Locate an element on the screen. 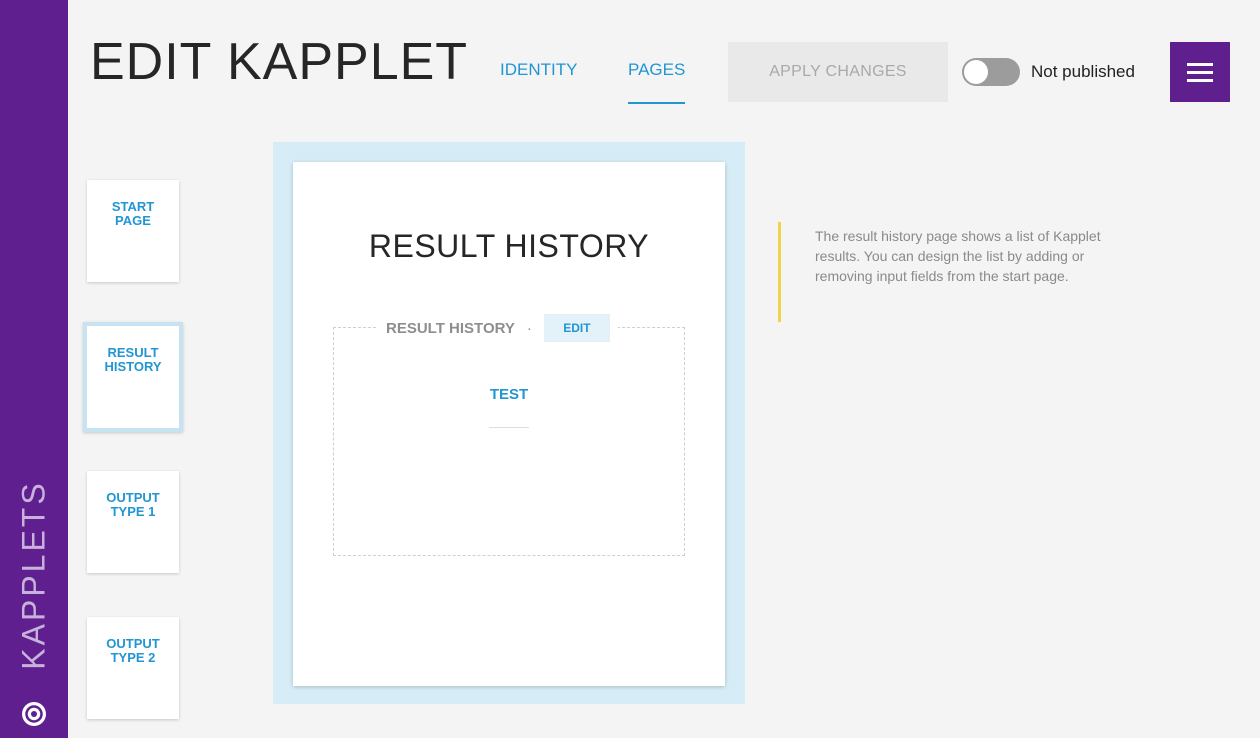 The width and height of the screenshot is (1260, 738). apply-changes-button: APPLY CHANGES is located at coordinates (838, 72).